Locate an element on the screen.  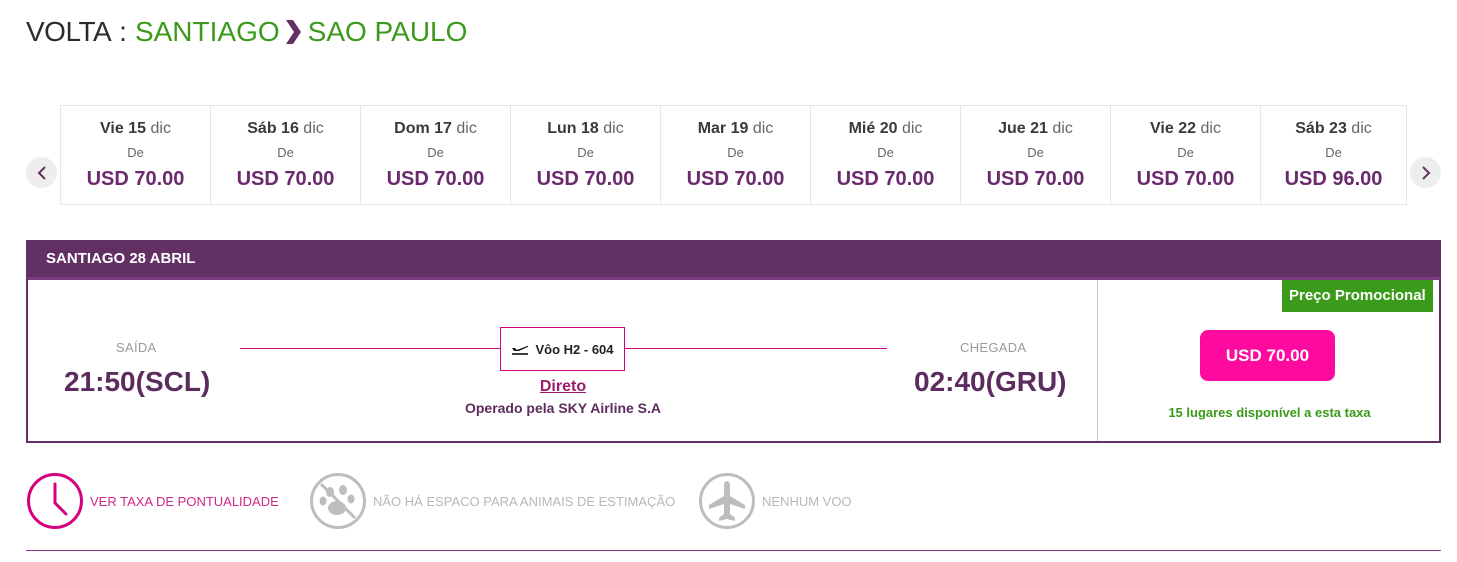
seats-info: 15 lugares disponível a esta taxa is located at coordinates (1269, 412).